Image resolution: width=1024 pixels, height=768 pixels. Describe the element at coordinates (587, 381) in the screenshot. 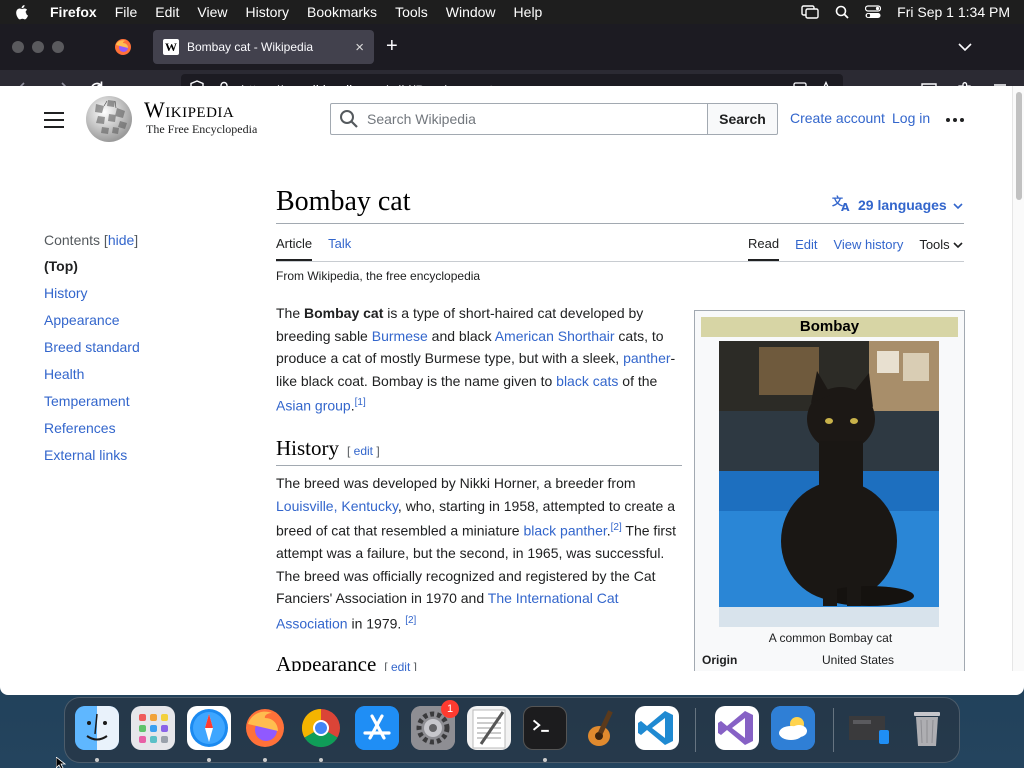

I see `link-black-cats: black cats` at that location.